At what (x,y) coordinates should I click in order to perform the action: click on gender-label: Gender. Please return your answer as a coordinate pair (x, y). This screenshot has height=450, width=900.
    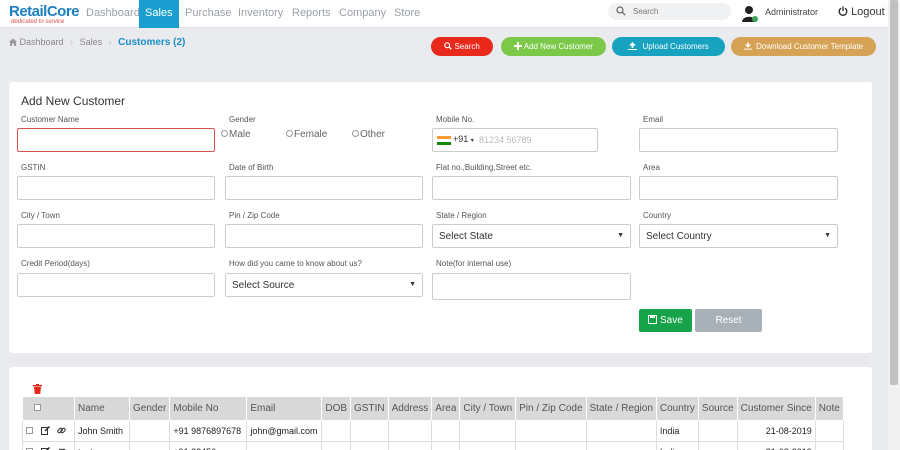
    Looking at the image, I should click on (242, 119).